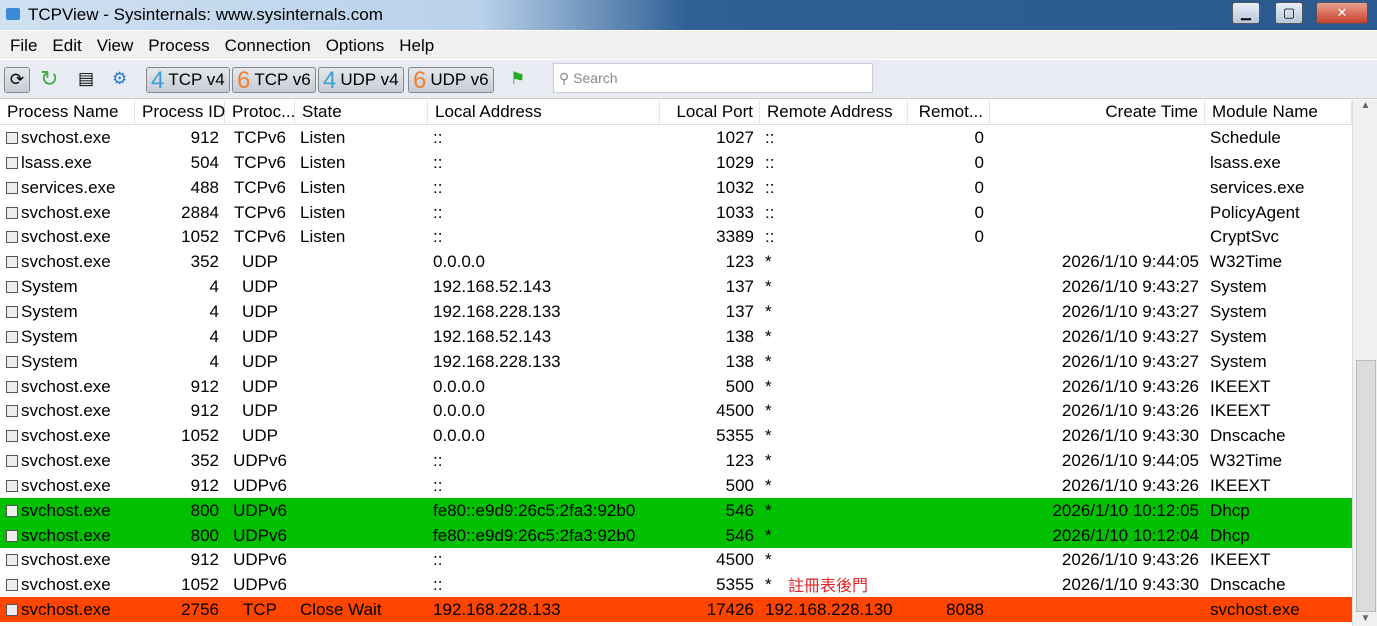 This screenshot has width=1377, height=626. I want to click on column-header-local-address: Local Address, so click(544, 112).